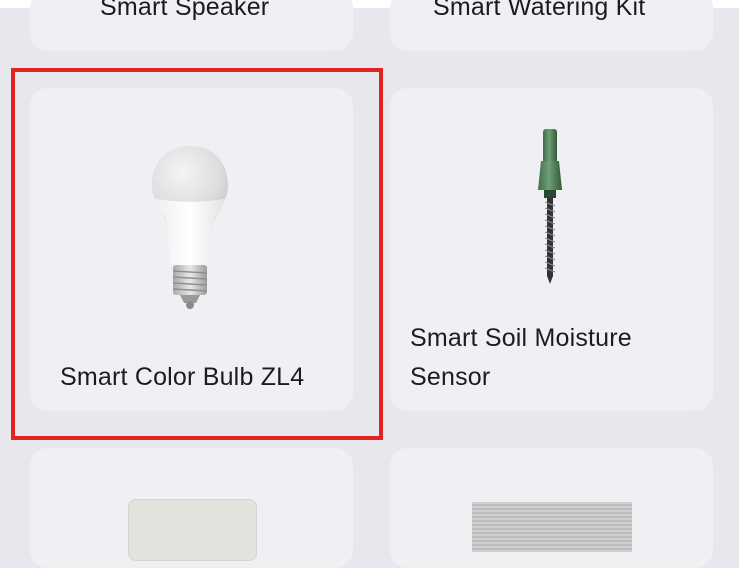  What do you see at coordinates (191, 25) in the screenshot?
I see `device-card-smart-speaker: Smart Speaker` at bounding box center [191, 25].